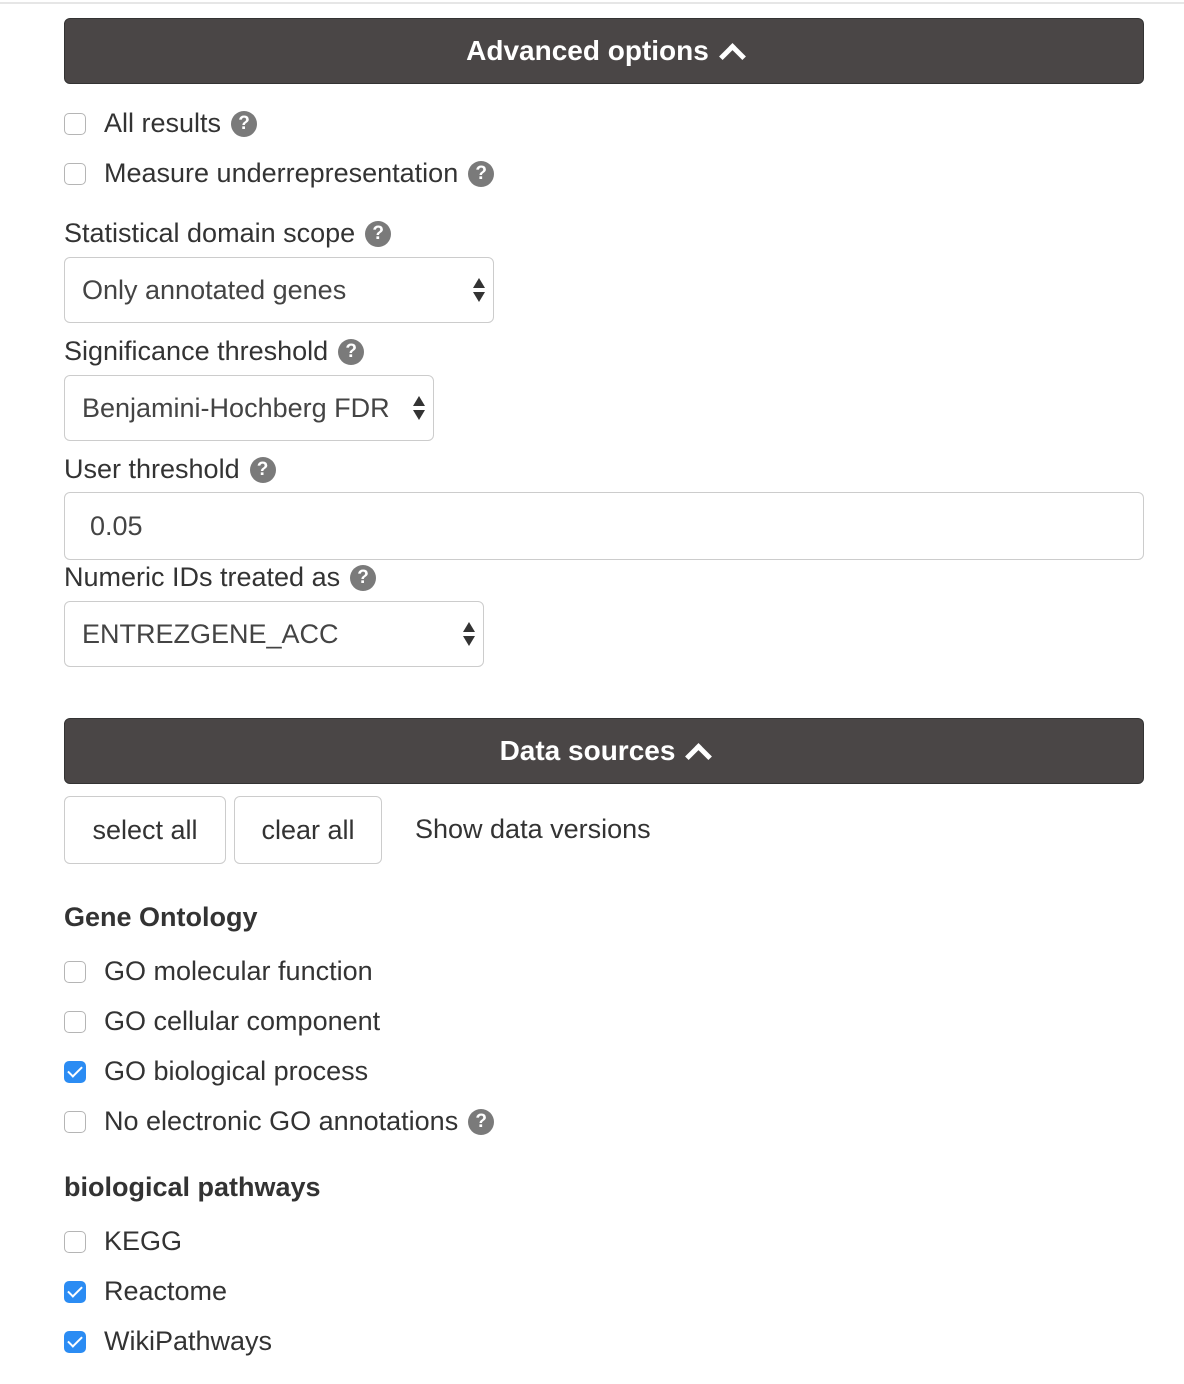  Describe the element at coordinates (242, 1021) in the screenshot. I see `go-cellular-component-label: GO cellular component` at that location.